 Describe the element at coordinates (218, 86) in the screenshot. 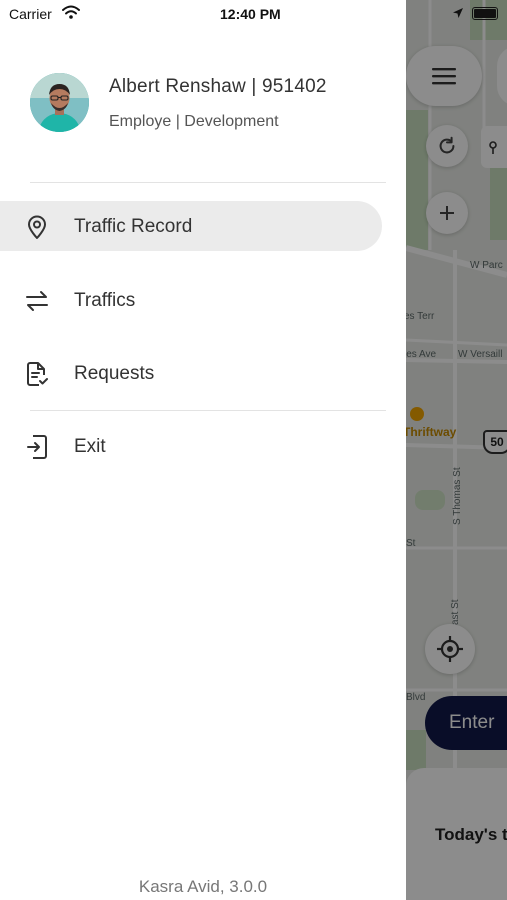

I see `user-name: Albert Renshaw | 951402` at that location.